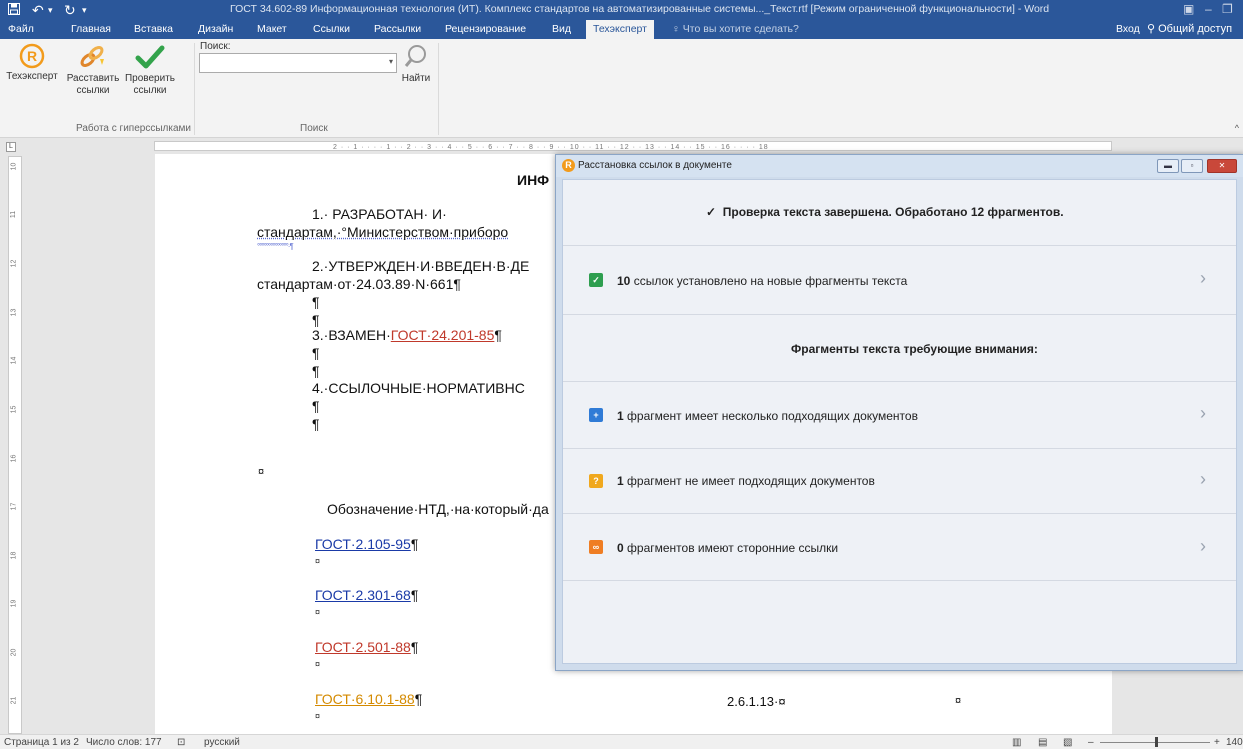 This screenshot has height=749, width=1243. What do you see at coordinates (1208, 9) in the screenshot?
I see `minimize-icon: –` at bounding box center [1208, 9].